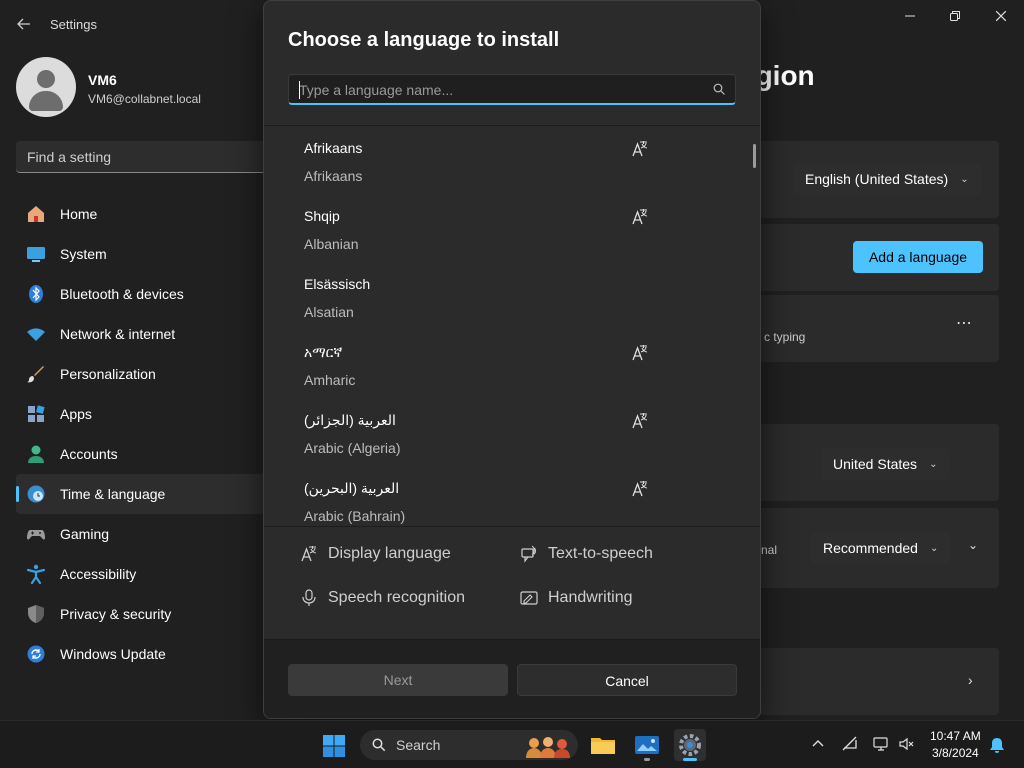 The image size is (1024, 768). Describe the element at coordinates (627, 680) in the screenshot. I see `cancel-button: Cancel` at that location.